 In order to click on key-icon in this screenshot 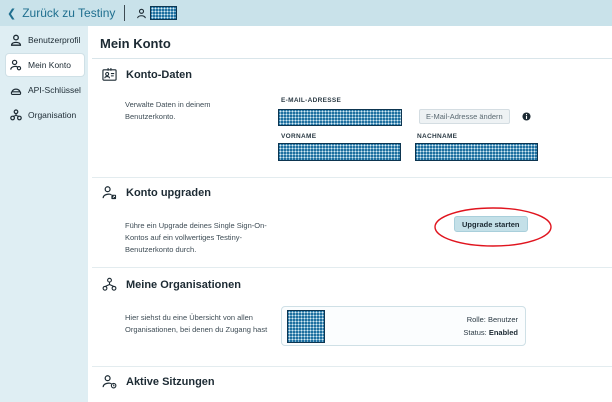, I will do `click(16, 91)`.